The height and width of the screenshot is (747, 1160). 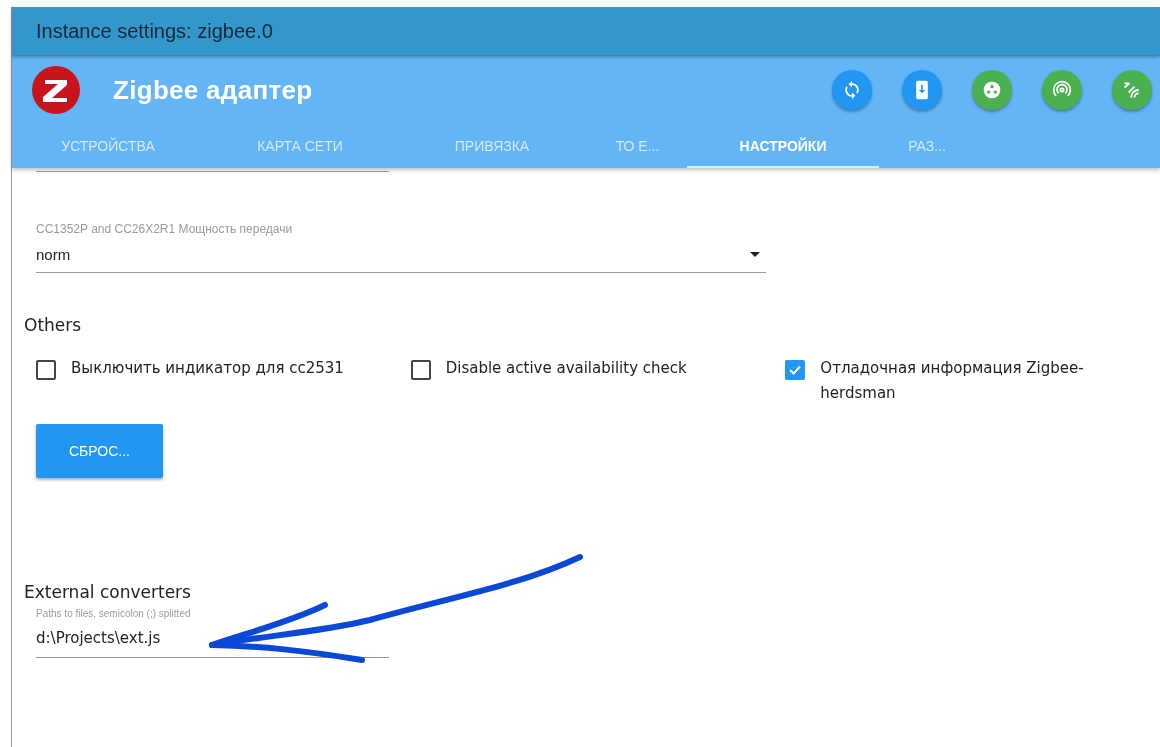 I want to click on caret-icon, so click(x=755, y=254).